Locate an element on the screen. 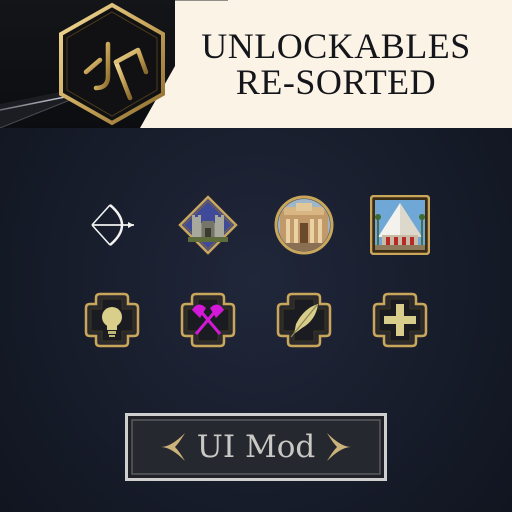 The height and width of the screenshot is (512, 512). pyramid-icon is located at coordinates (400, 225).